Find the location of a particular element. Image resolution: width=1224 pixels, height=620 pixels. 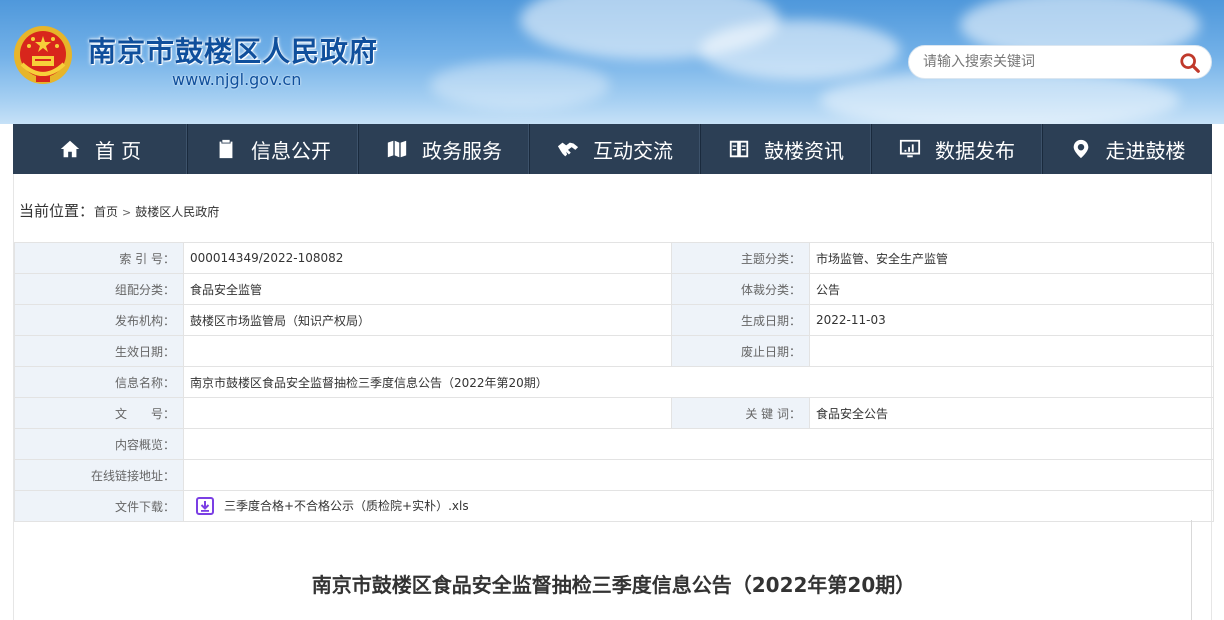

nav-item-label: 数据发布 is located at coordinates (975, 150).